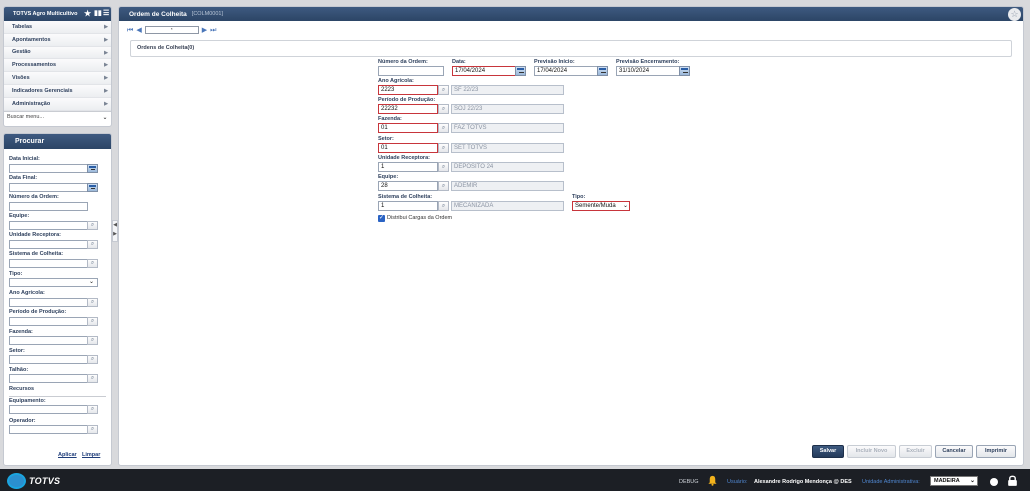 The height and width of the screenshot is (491, 1030). Describe the element at coordinates (98, 14) in the screenshot. I see `chart-icon: ▮▮` at that location.